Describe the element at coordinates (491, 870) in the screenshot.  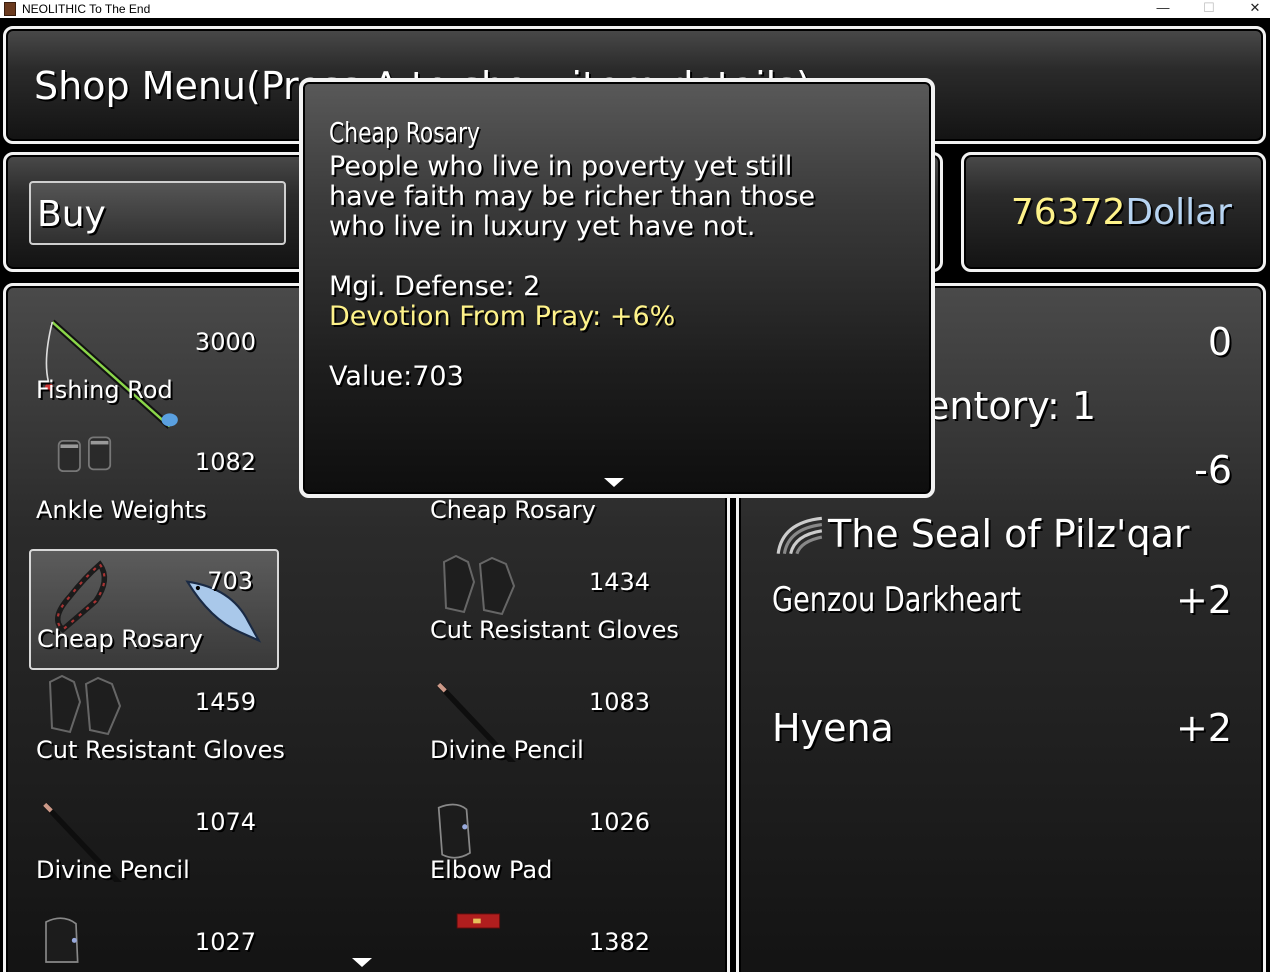
I see `item-name: Elbow Pad` at that location.